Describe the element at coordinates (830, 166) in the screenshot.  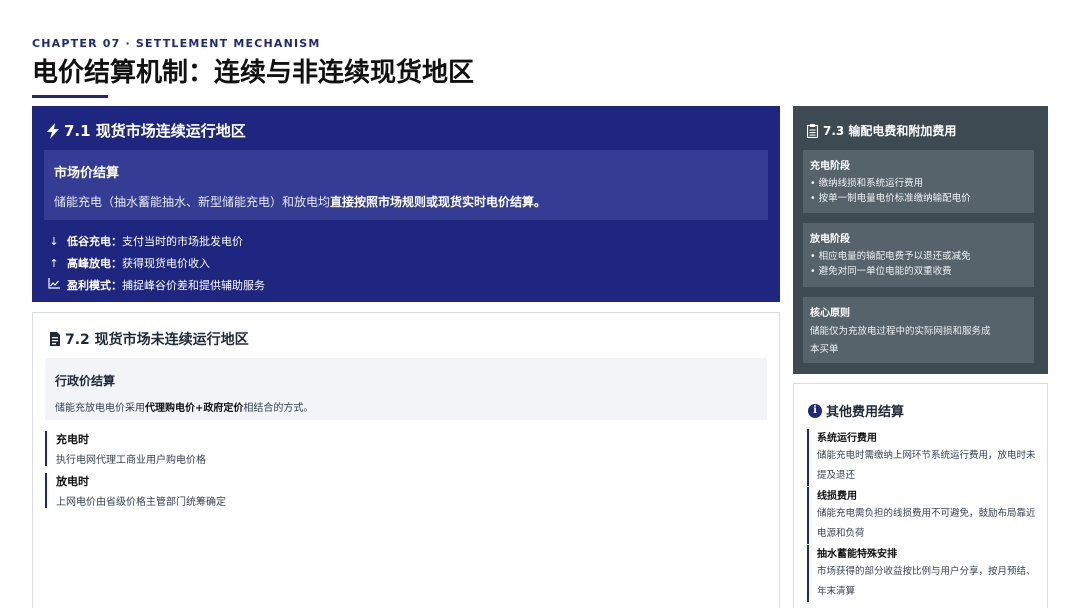
I see `box-title: 充电阶段` at that location.